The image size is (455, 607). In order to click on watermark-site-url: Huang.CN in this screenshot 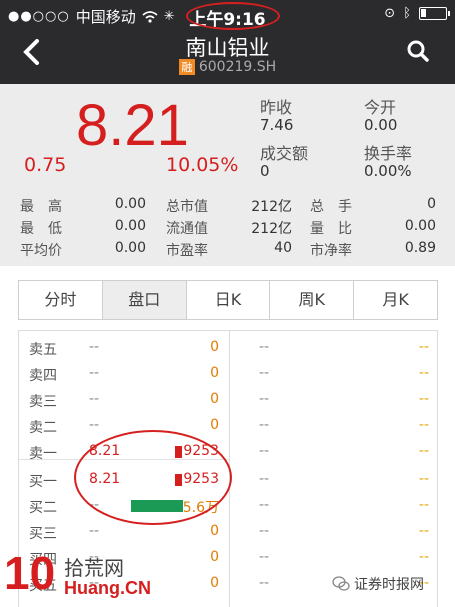, I will do `click(107, 588)`.